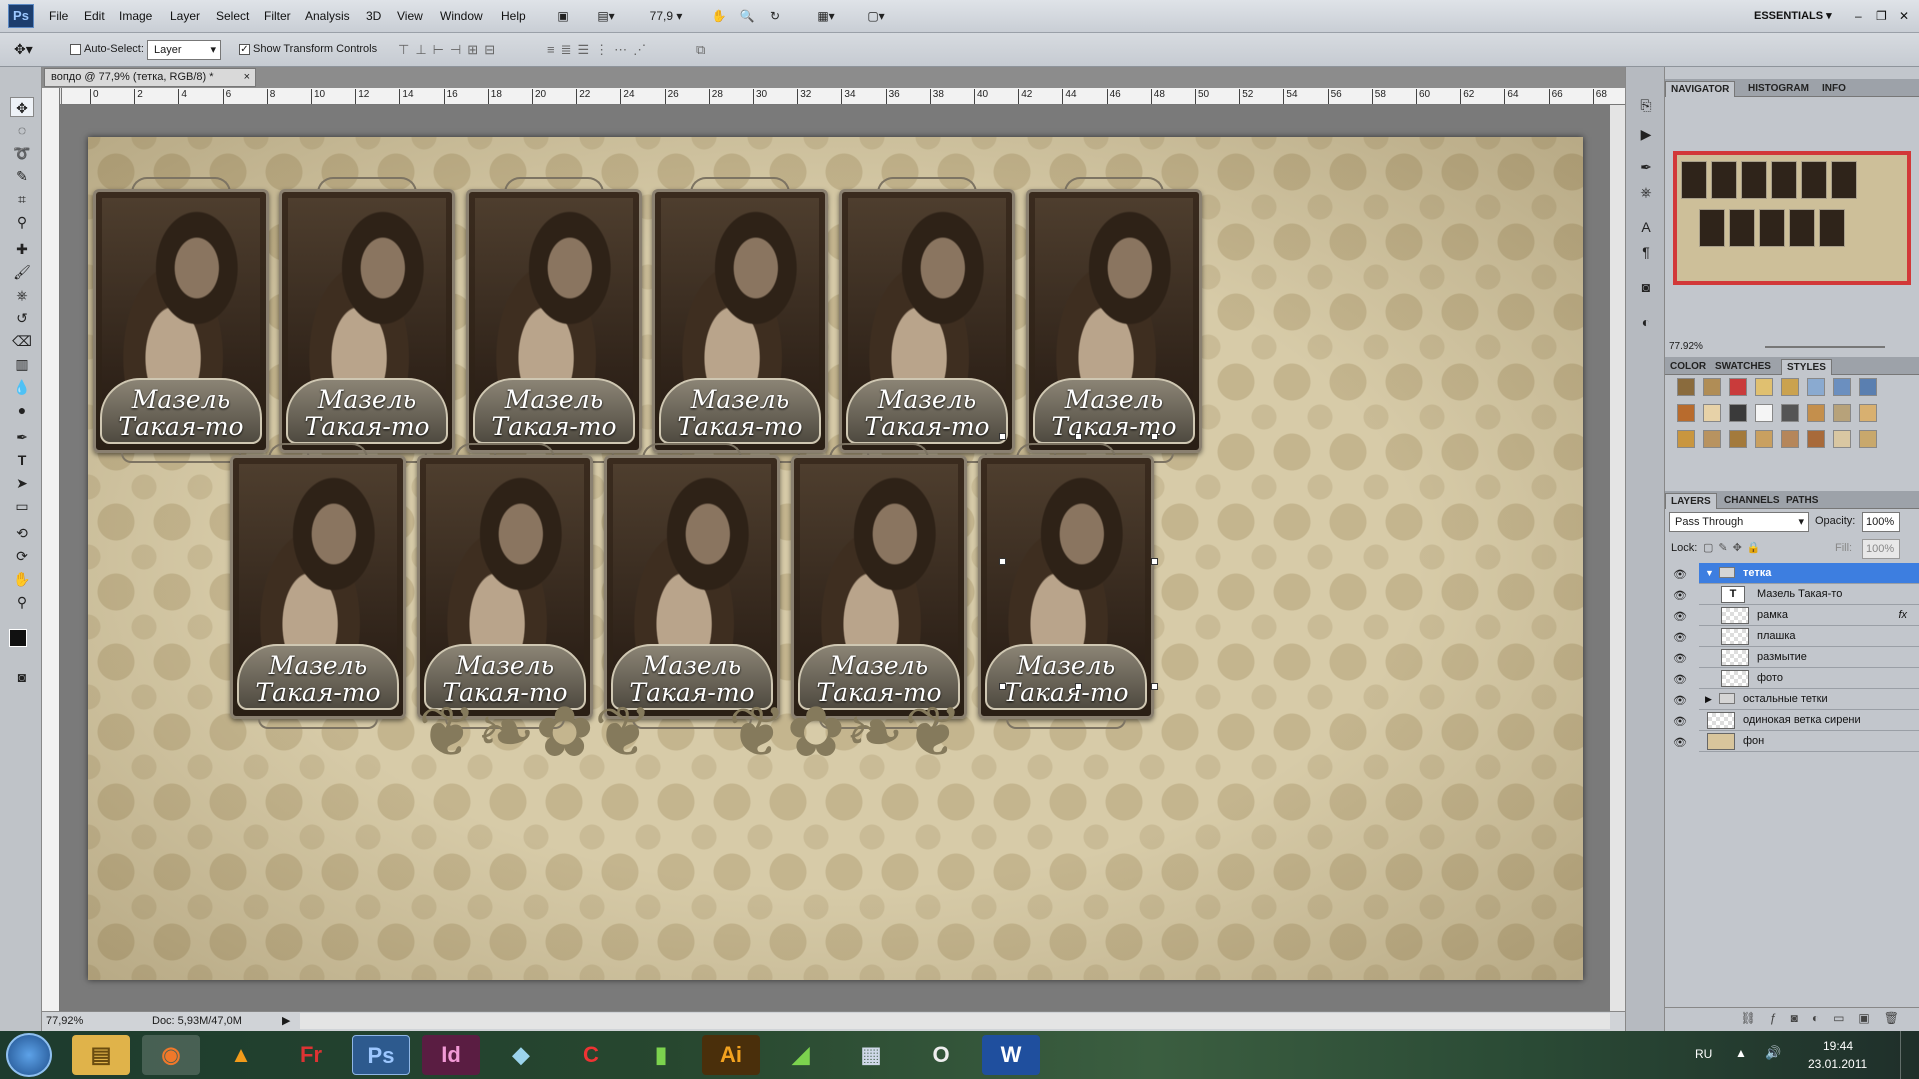 Image resolution: width=1919 pixels, height=1079 pixels. I want to click on zoom-tool-icon: 🔍, so click(747, 16).